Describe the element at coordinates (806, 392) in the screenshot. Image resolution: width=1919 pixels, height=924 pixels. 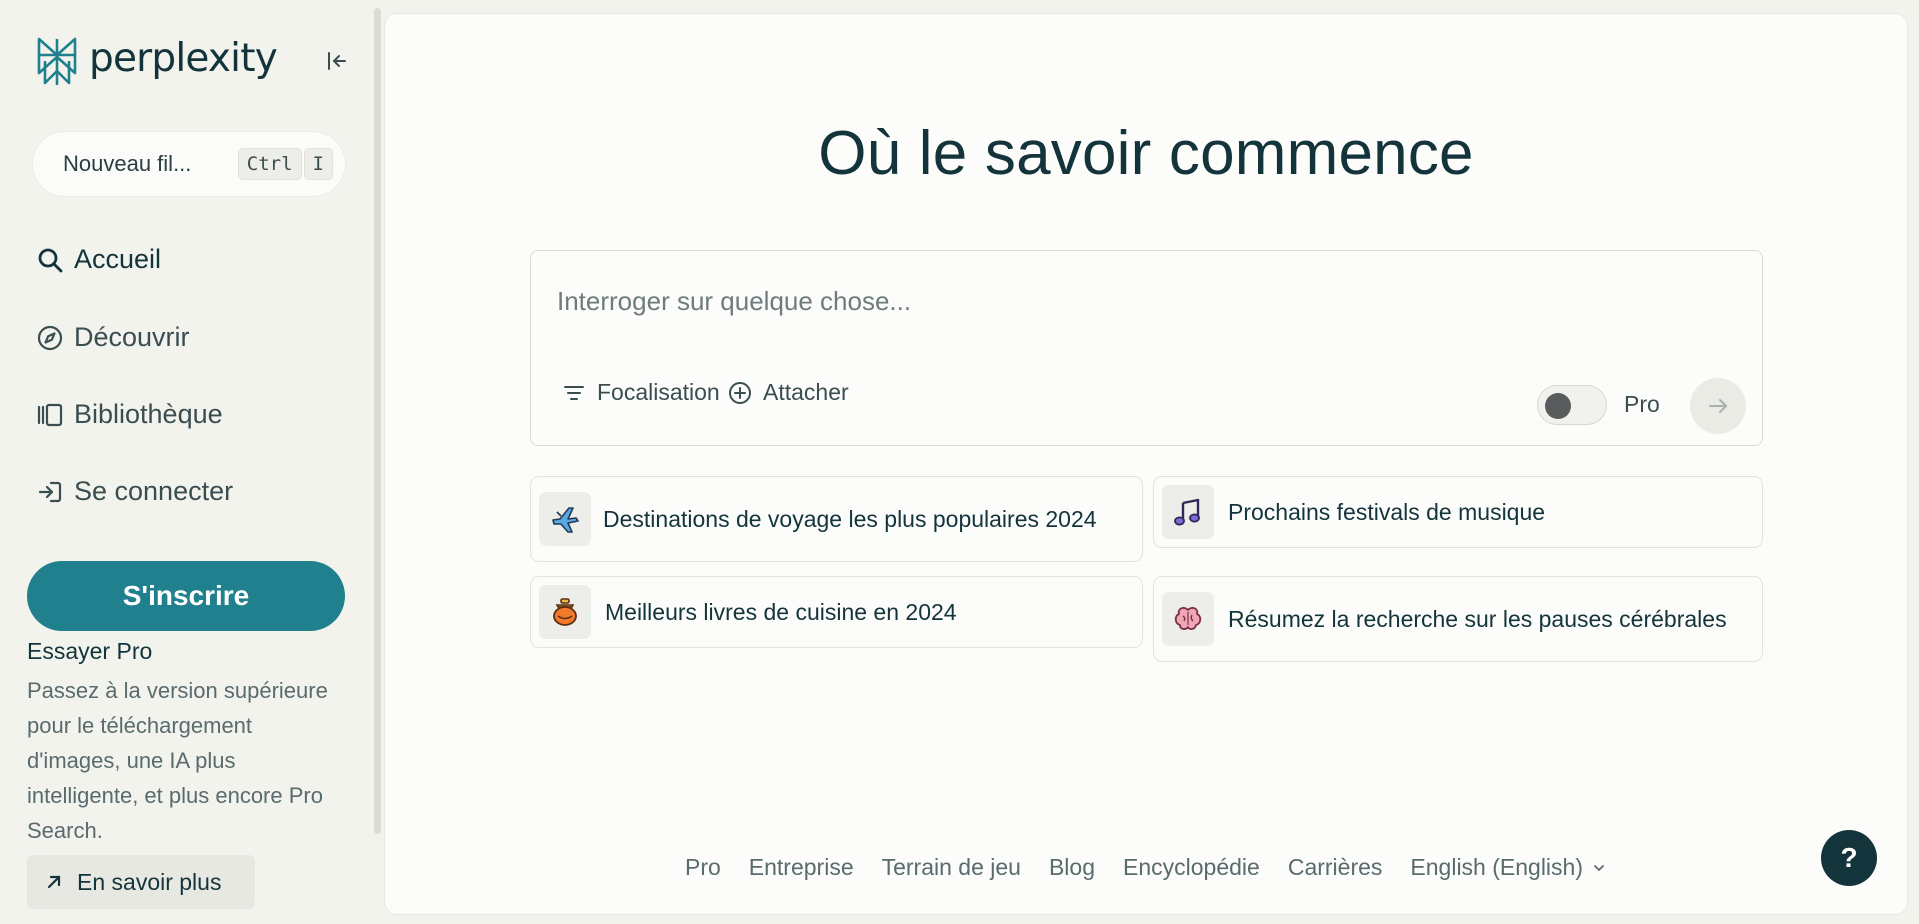
I see `attach-label: Attacher` at that location.